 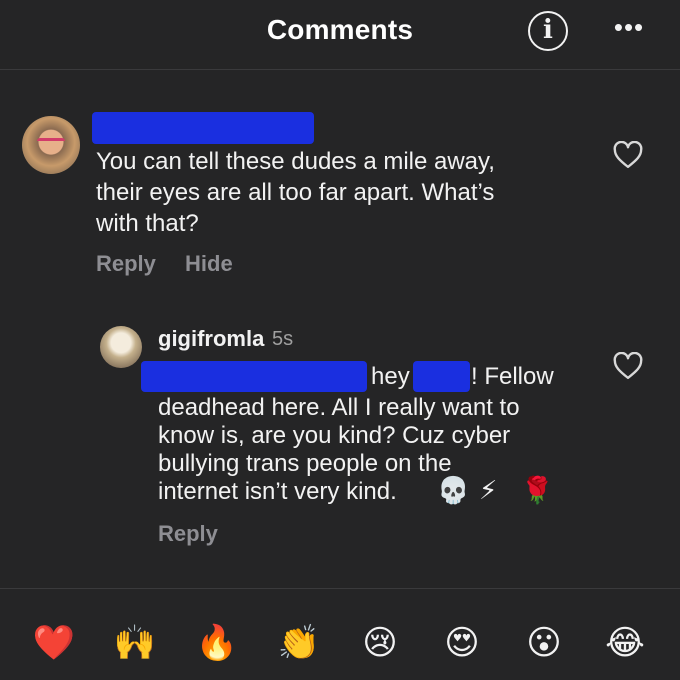 What do you see at coordinates (147, 223) in the screenshot?
I see `comment-text-line: with that?` at bounding box center [147, 223].